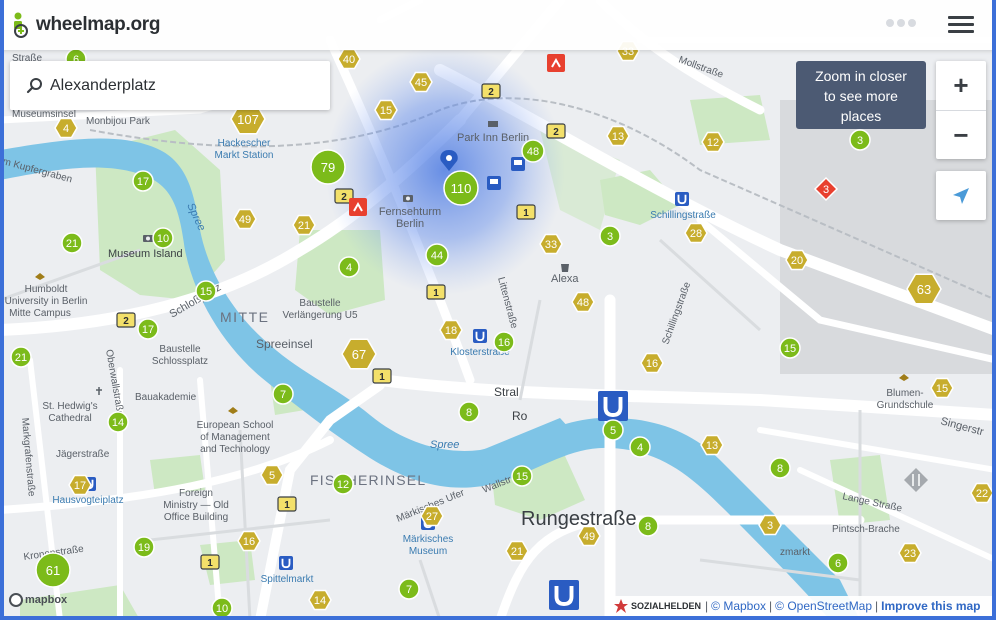 This screenshot has width=996, height=620. I want to click on place-marker: 110, so click(461, 188).